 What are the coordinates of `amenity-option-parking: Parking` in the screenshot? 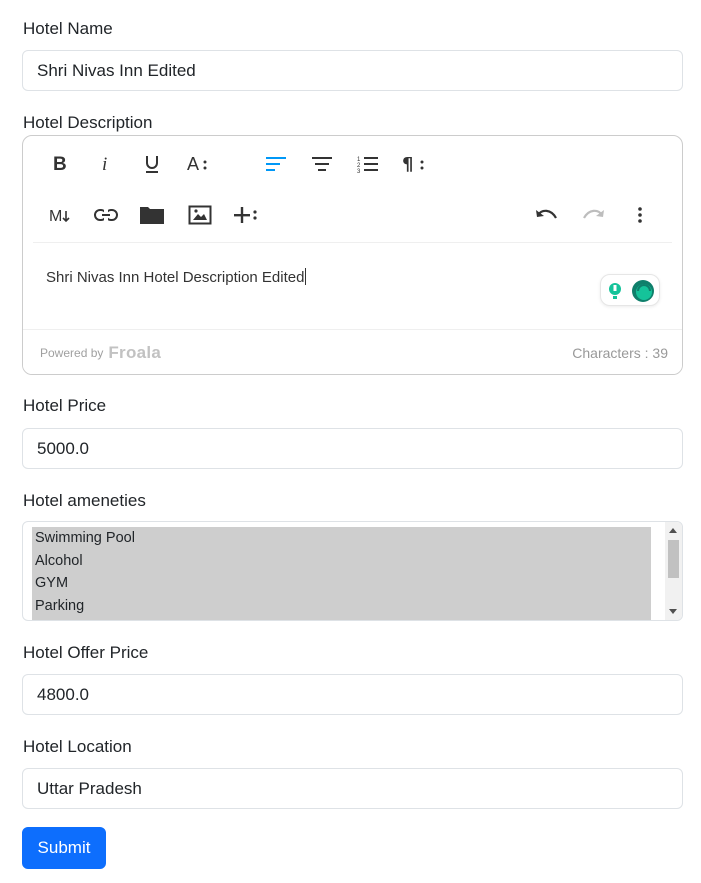 It's located at (341, 606).